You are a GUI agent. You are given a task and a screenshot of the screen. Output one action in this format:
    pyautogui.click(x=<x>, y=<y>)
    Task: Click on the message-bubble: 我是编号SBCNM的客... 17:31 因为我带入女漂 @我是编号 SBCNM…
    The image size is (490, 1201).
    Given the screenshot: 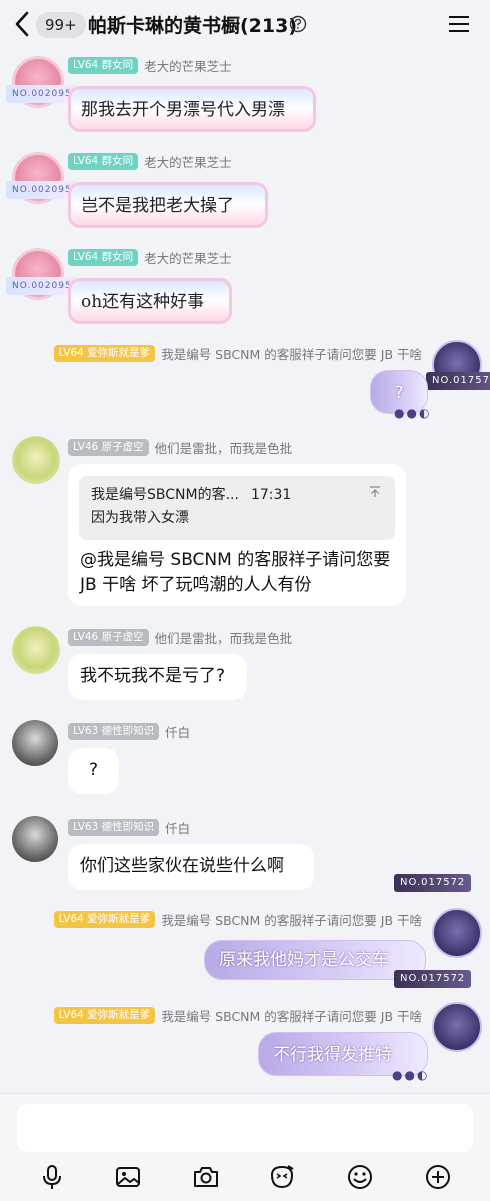 What is the action you would take?
    pyautogui.click(x=237, y=535)
    